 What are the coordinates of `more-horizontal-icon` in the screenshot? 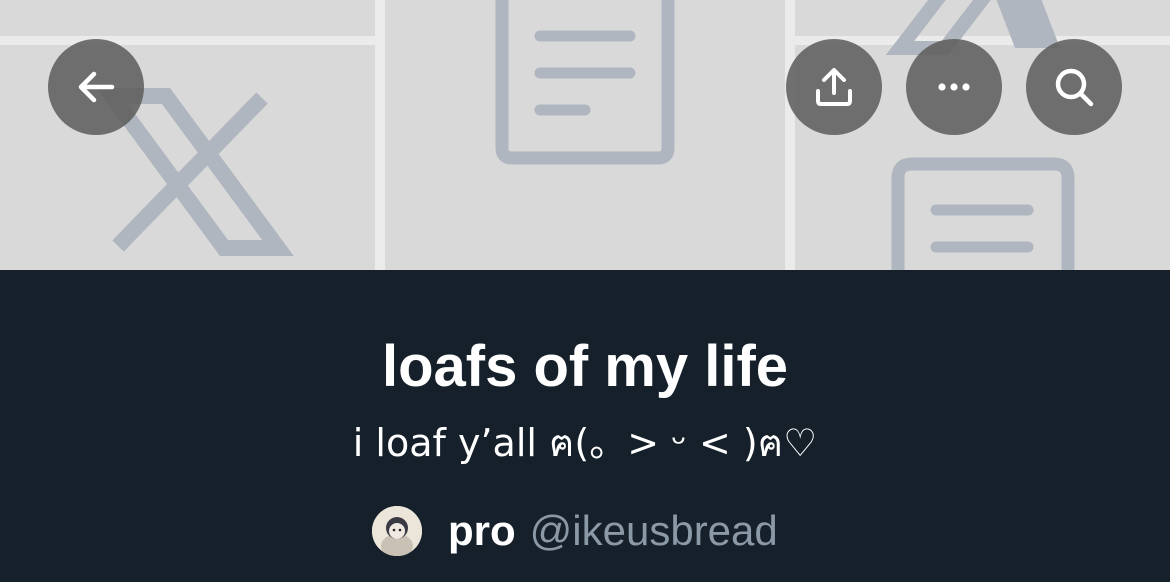 It's located at (954, 87).